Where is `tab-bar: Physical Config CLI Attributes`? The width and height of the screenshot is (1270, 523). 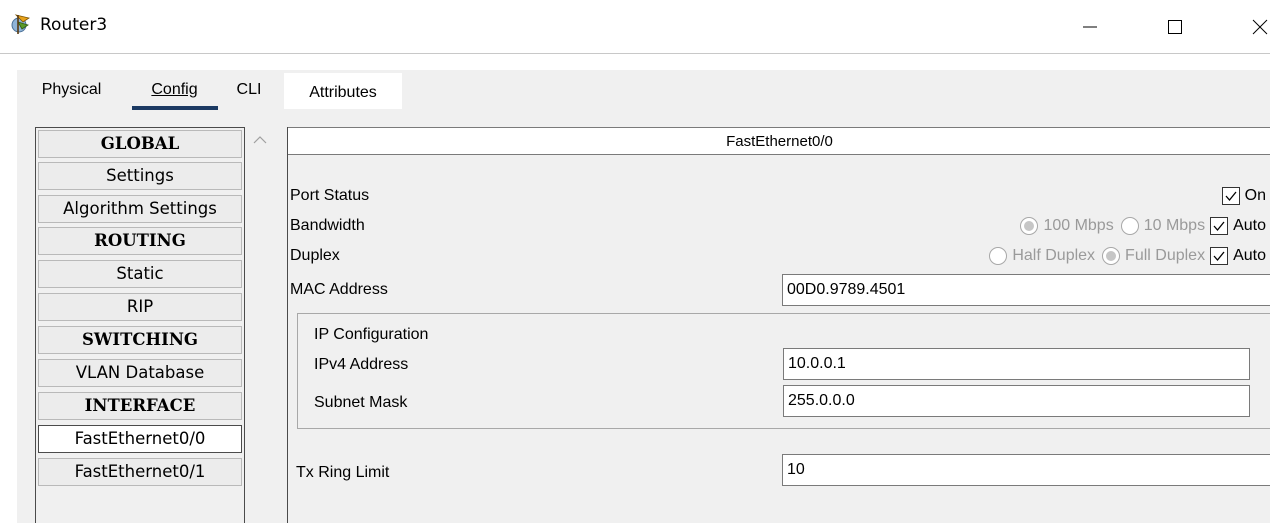 tab-bar: Physical Config CLI Attributes is located at coordinates (643, 90).